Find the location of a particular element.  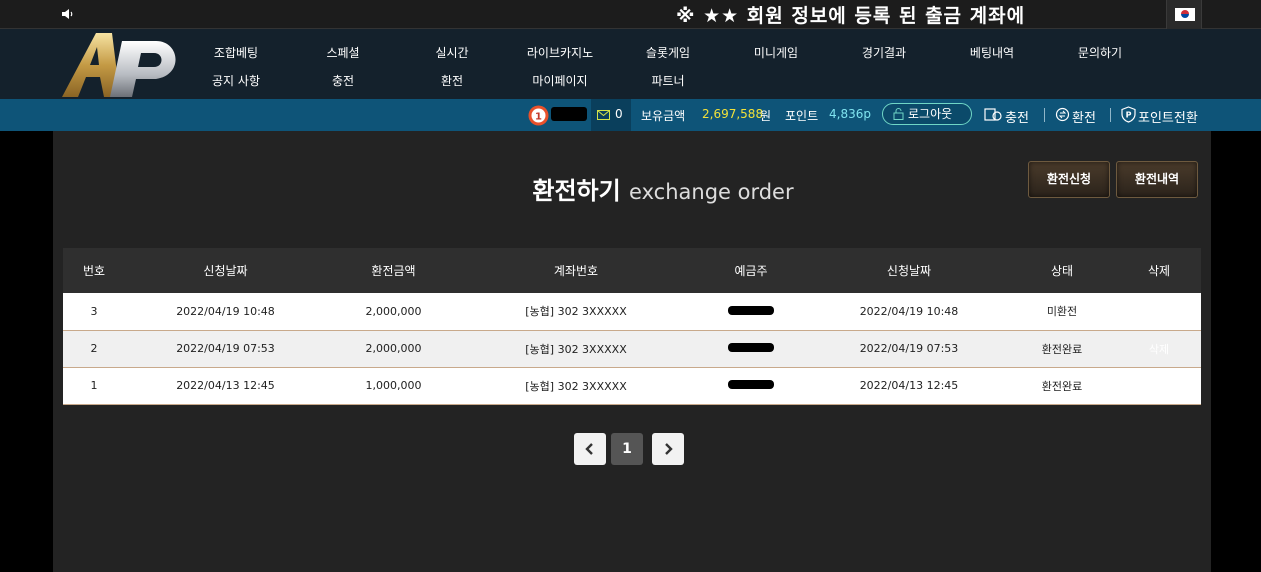

header-holder: 예금주 is located at coordinates (751, 271).